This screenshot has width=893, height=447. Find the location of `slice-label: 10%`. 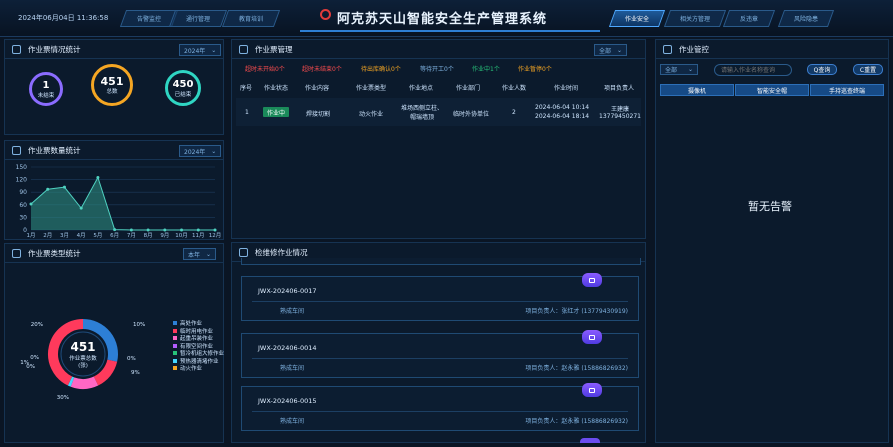

slice-label: 10% is located at coordinates (139, 325).